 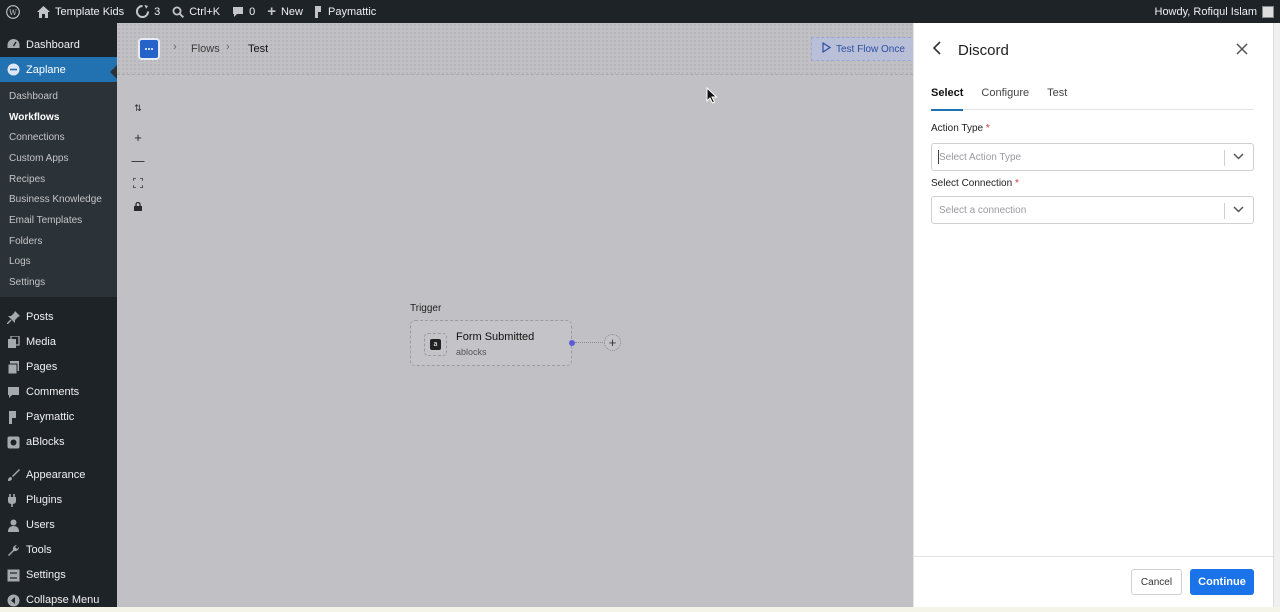 What do you see at coordinates (827, 48) in the screenshot?
I see `play-icon` at bounding box center [827, 48].